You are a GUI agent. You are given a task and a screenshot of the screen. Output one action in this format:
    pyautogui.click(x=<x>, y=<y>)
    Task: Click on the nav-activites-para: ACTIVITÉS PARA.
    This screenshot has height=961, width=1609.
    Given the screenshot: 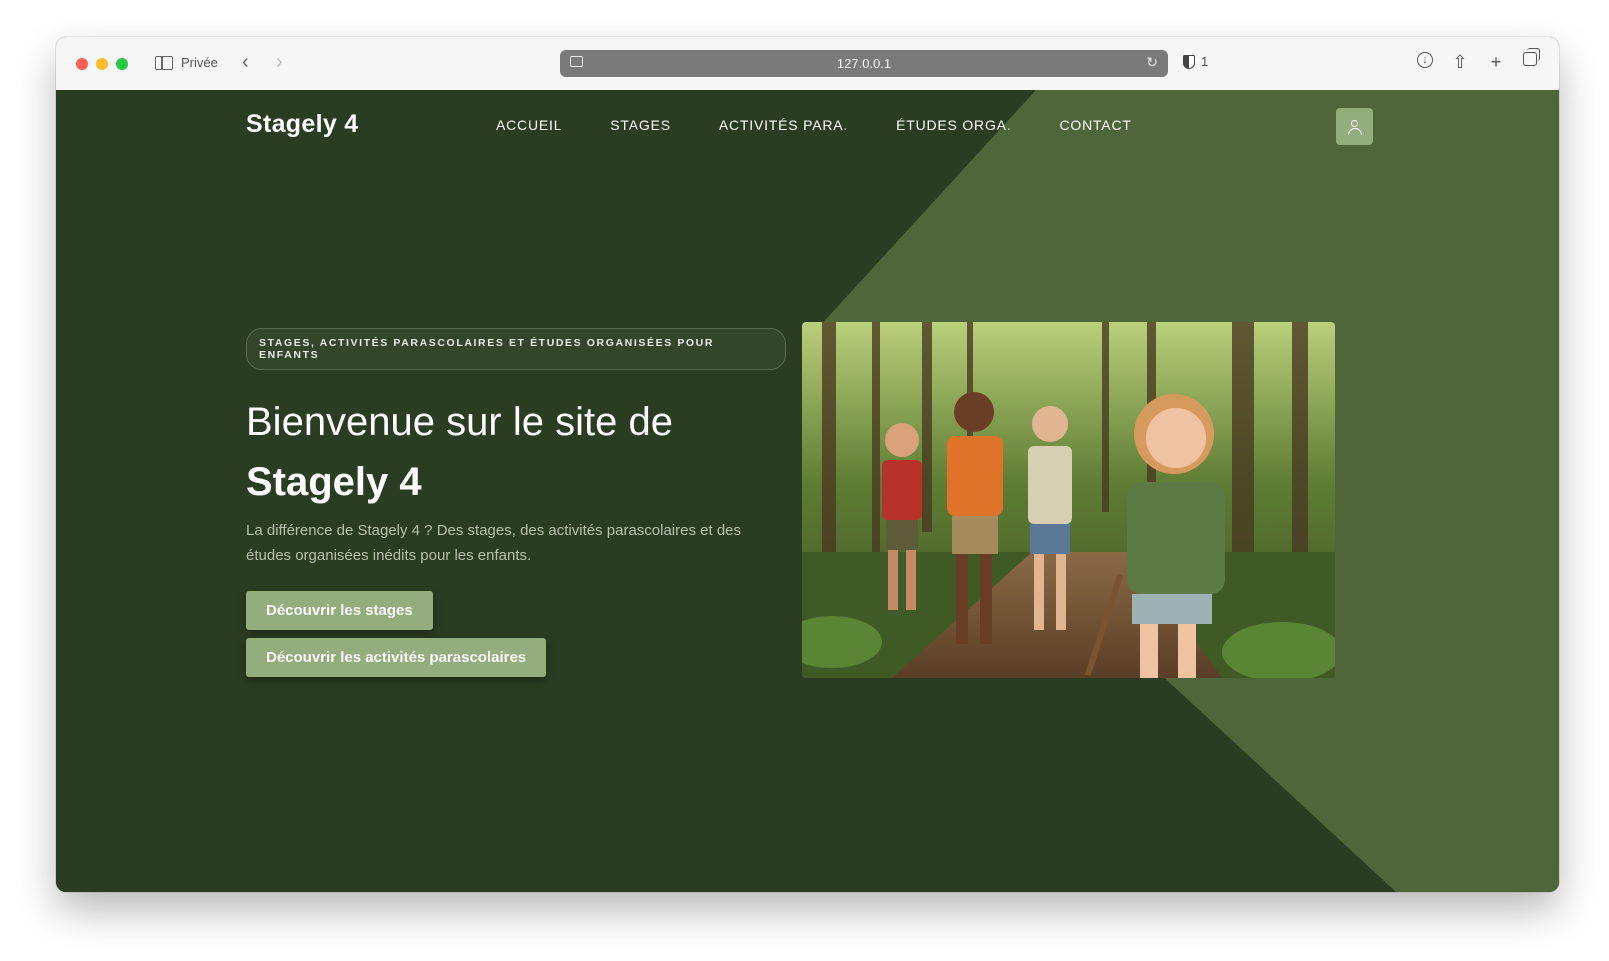 What is the action you would take?
    pyautogui.click(x=783, y=125)
    